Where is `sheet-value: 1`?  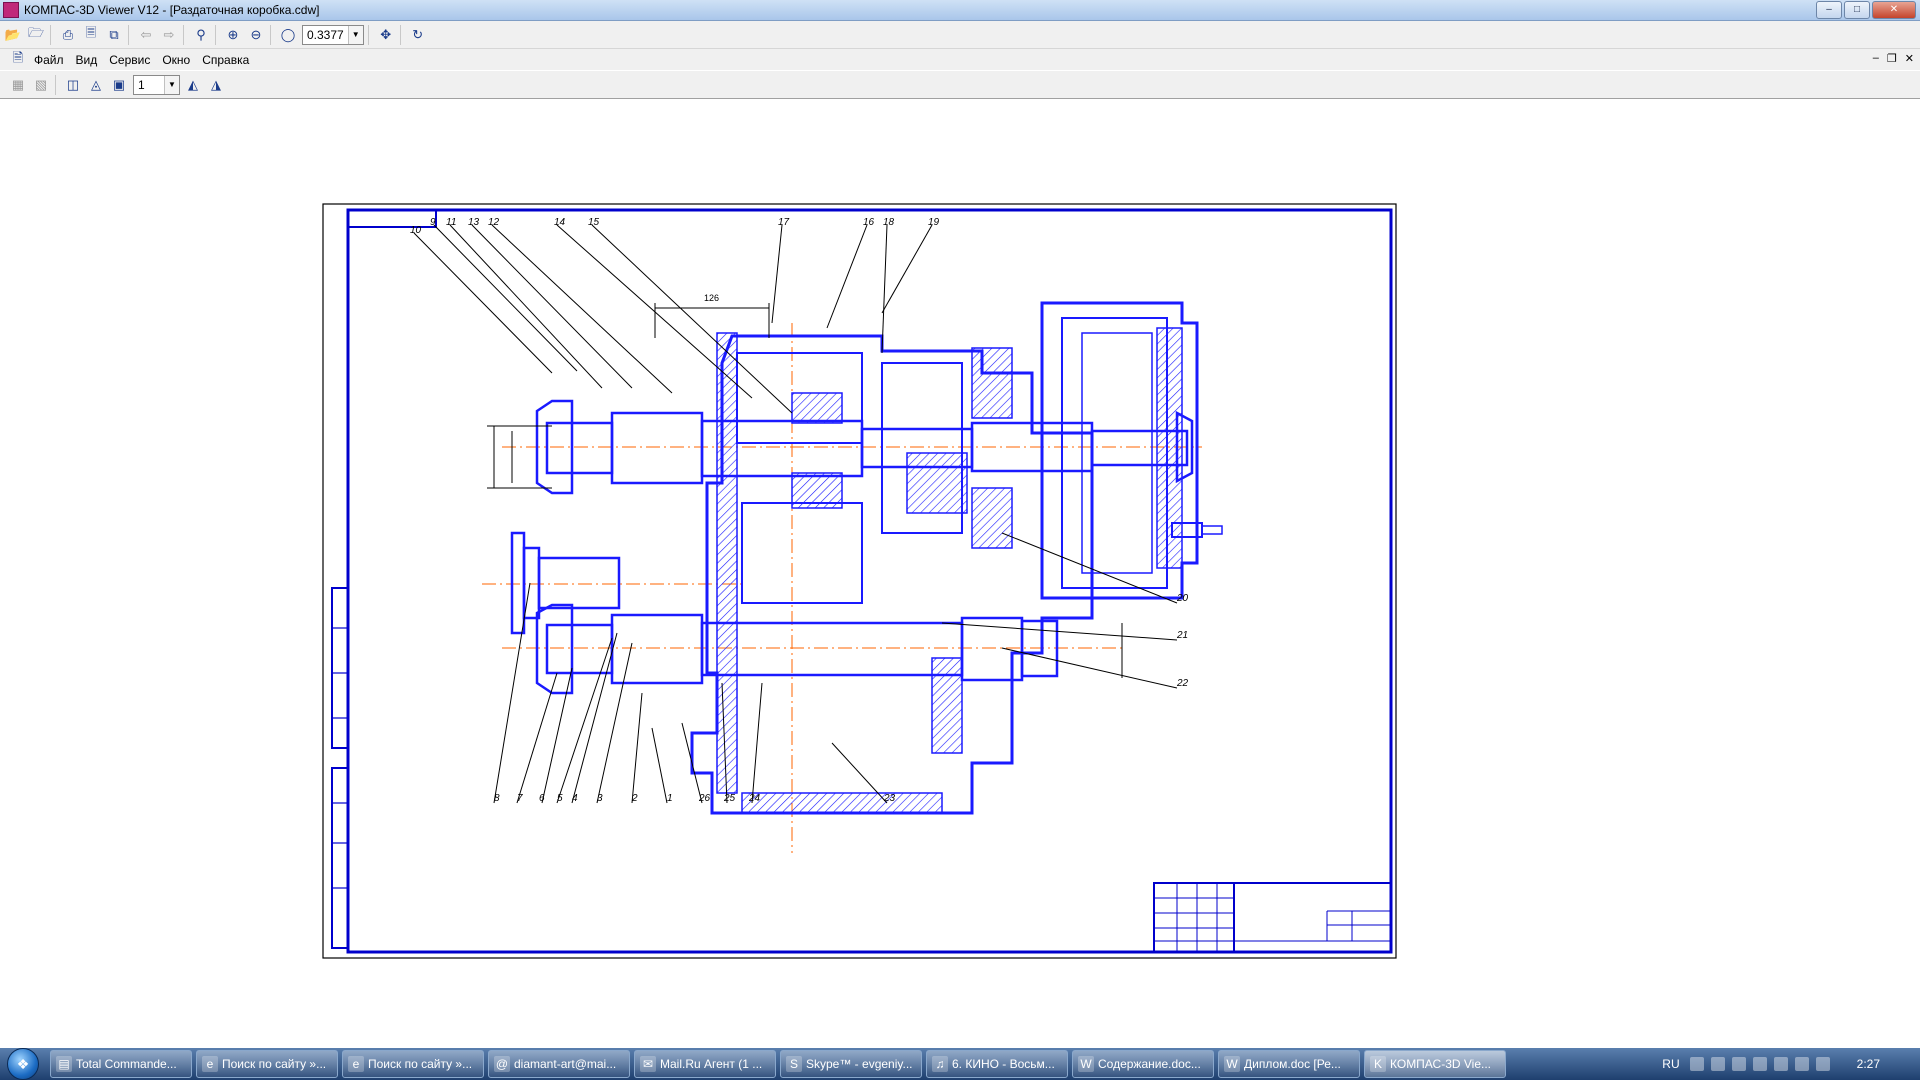
sheet-value: 1 is located at coordinates (141, 84).